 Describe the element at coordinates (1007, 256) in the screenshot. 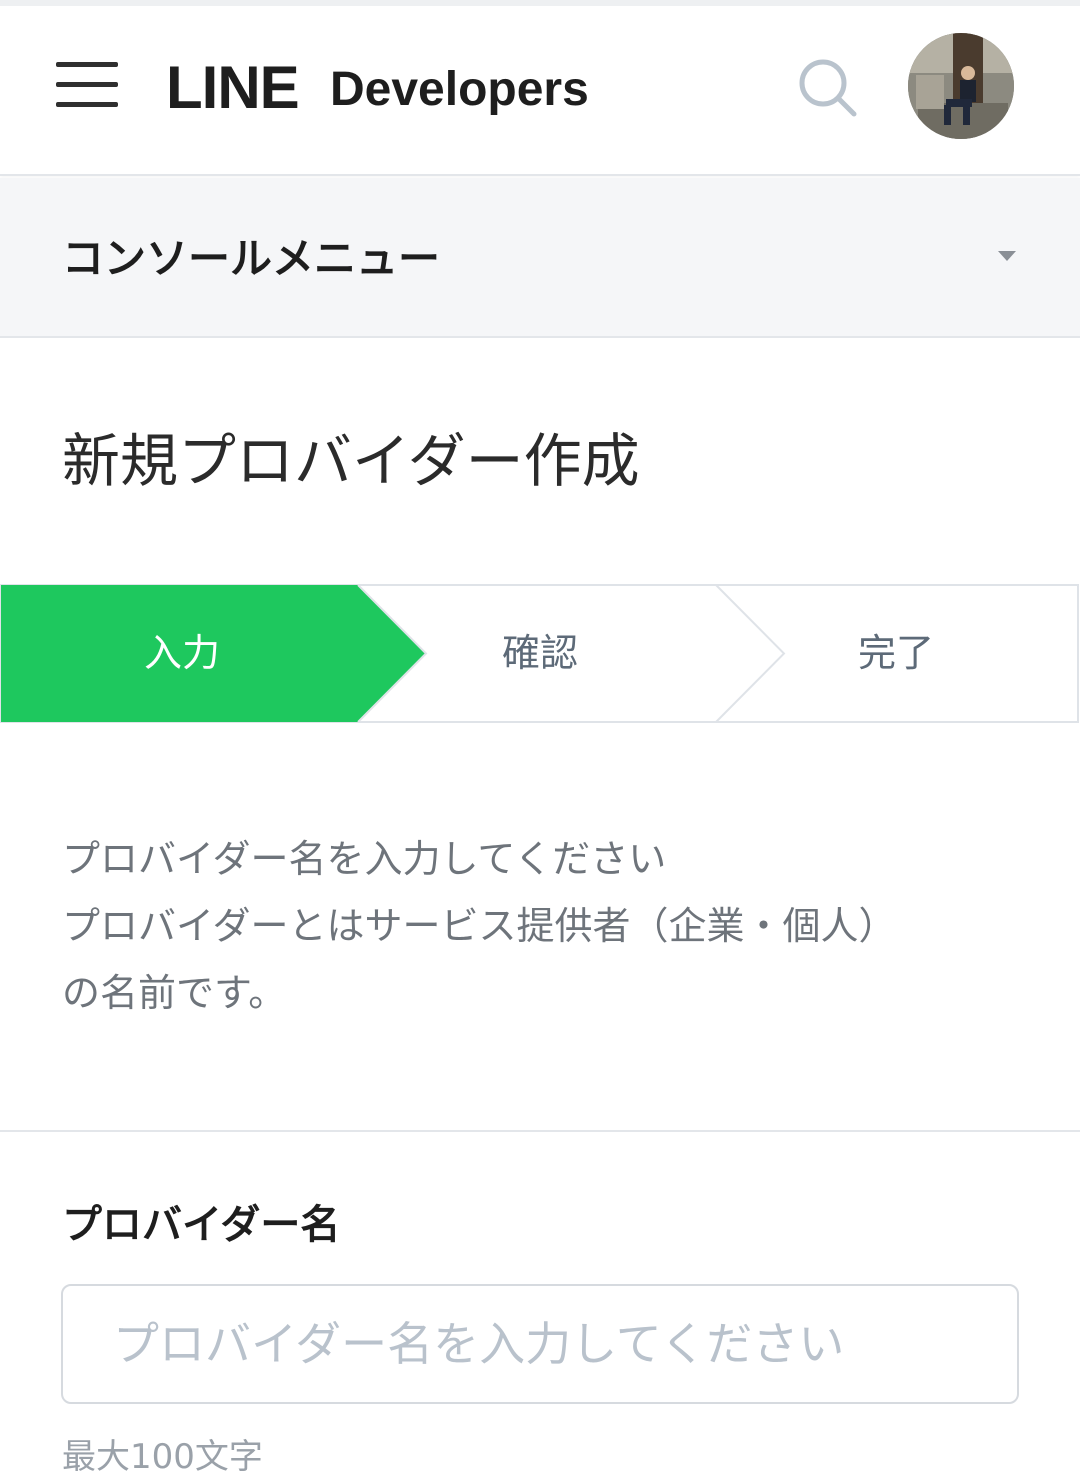

I see `caret-down-icon` at that location.